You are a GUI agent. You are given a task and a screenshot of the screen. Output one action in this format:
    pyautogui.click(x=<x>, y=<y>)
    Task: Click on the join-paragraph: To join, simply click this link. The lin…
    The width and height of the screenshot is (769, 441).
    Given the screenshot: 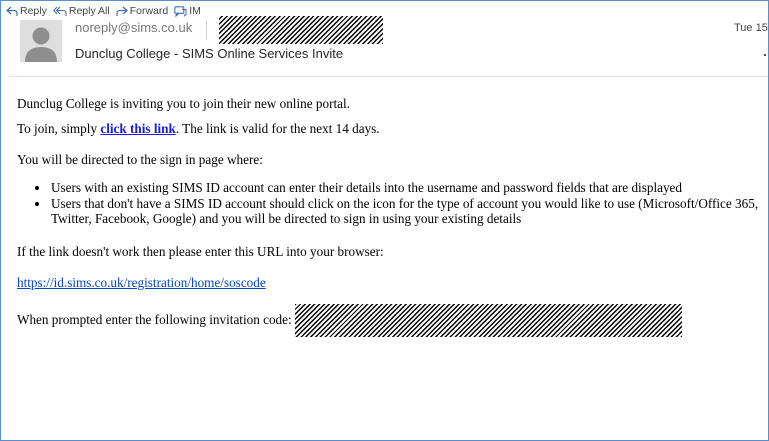 What is the action you would take?
    pyautogui.click(x=392, y=129)
    